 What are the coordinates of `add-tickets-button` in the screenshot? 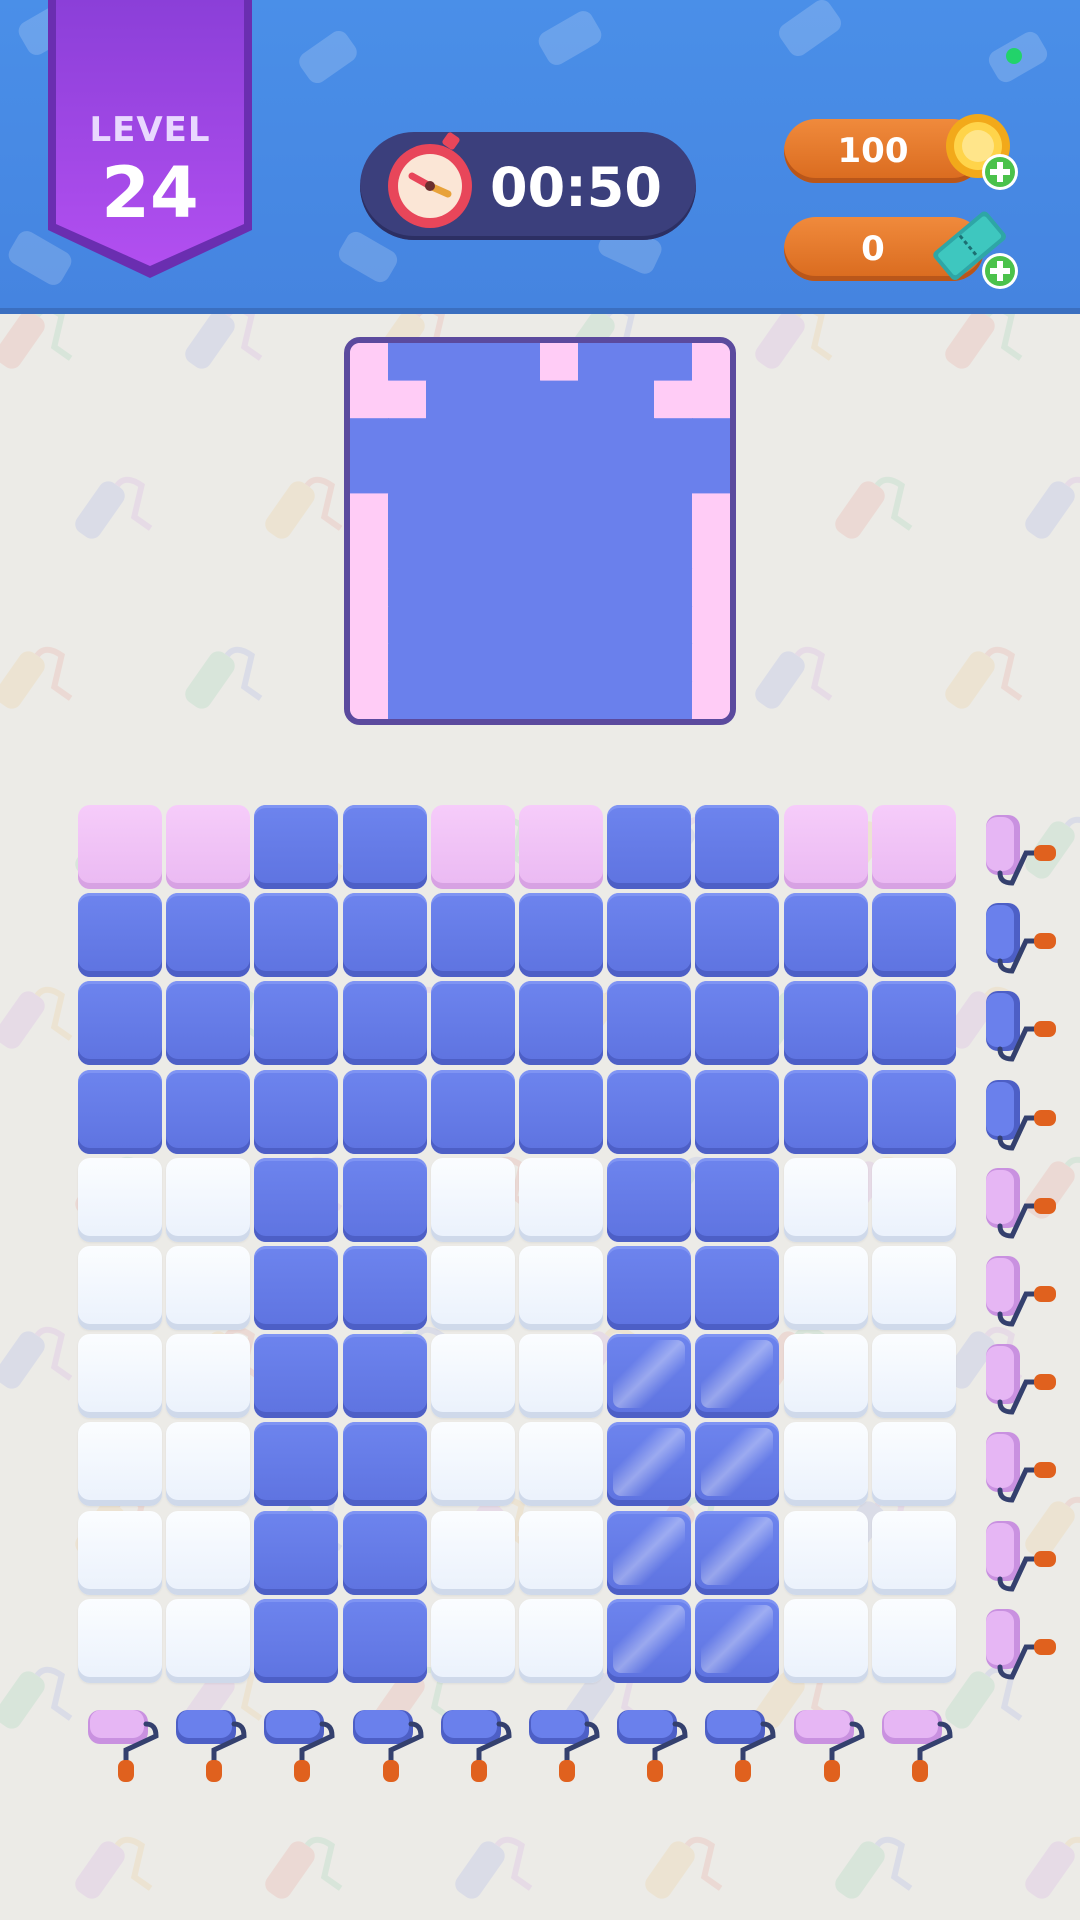 It's located at (1000, 273).